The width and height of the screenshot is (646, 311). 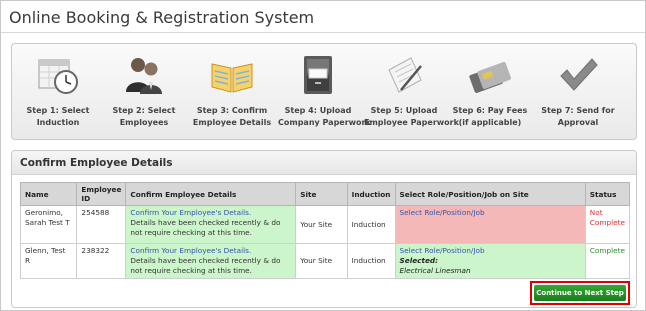 What do you see at coordinates (211, 194) in the screenshot?
I see `col-confirm-details: Confirm Employee Details` at bounding box center [211, 194].